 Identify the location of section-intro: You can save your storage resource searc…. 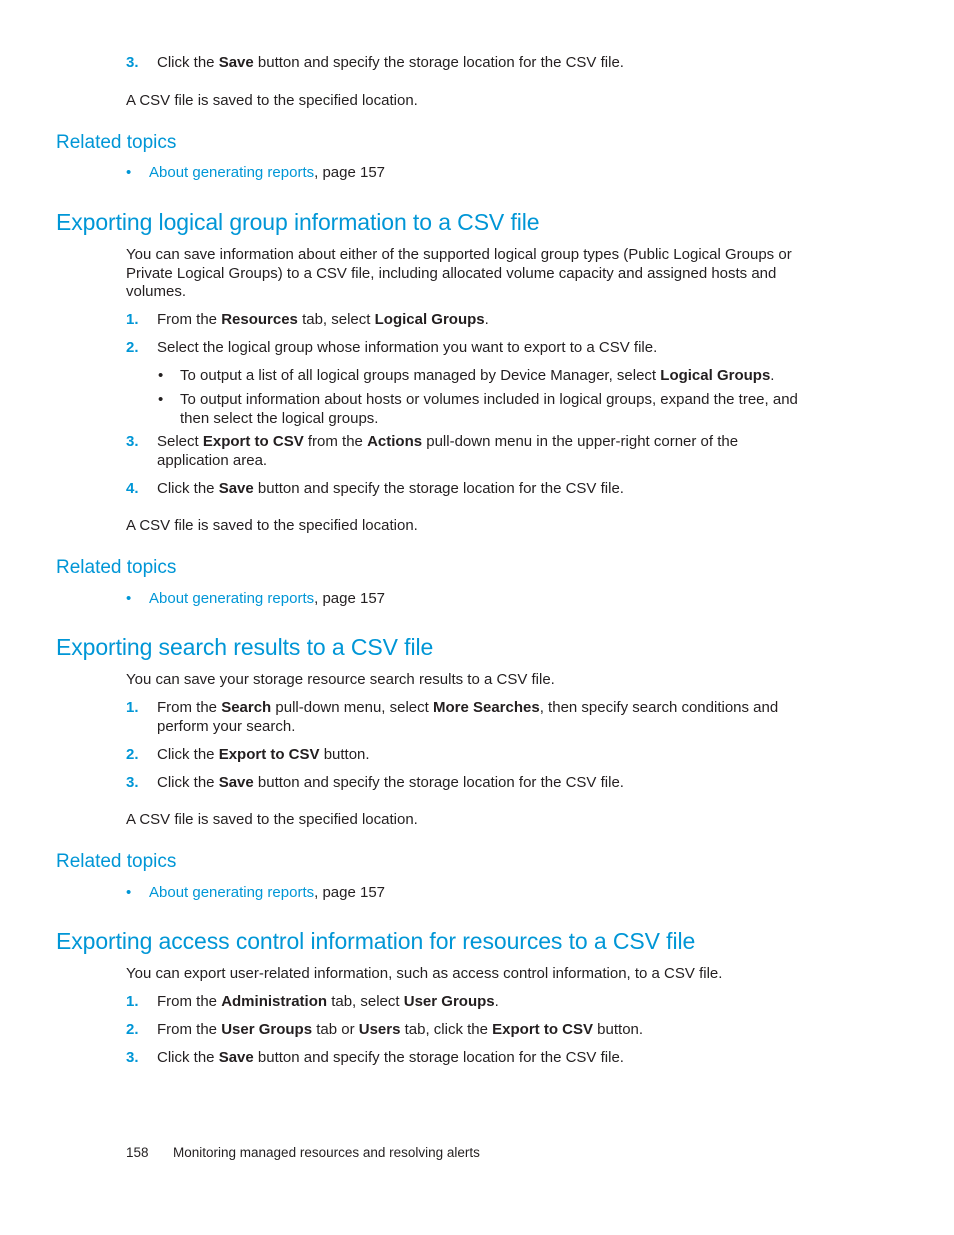
(340, 679).